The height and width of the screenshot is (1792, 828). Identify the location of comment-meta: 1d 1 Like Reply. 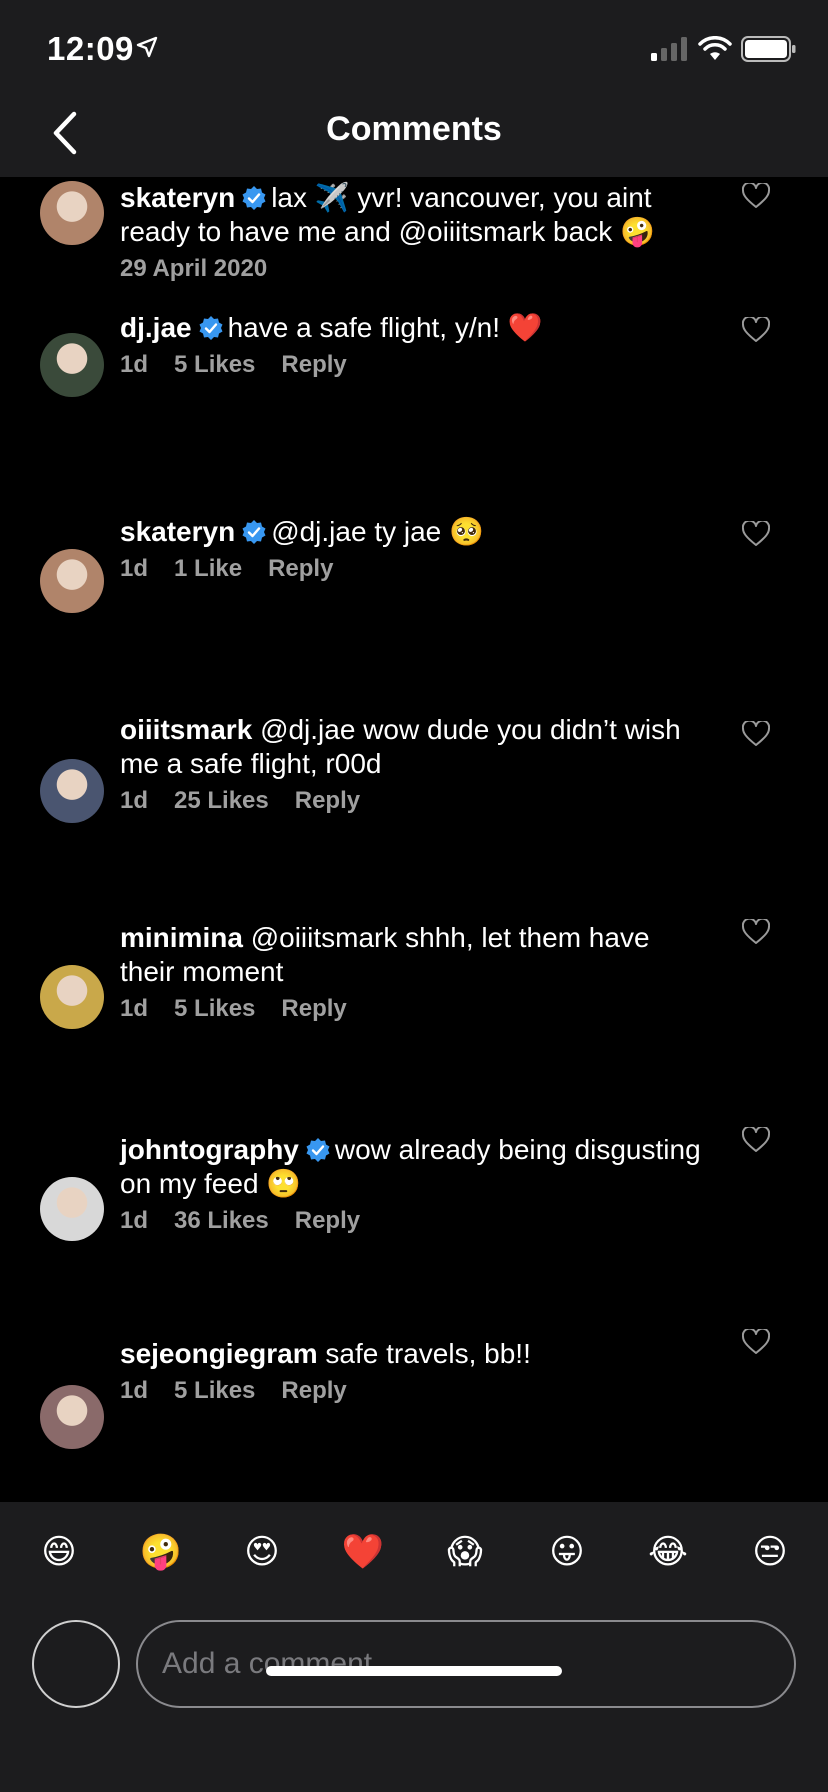
(415, 569).